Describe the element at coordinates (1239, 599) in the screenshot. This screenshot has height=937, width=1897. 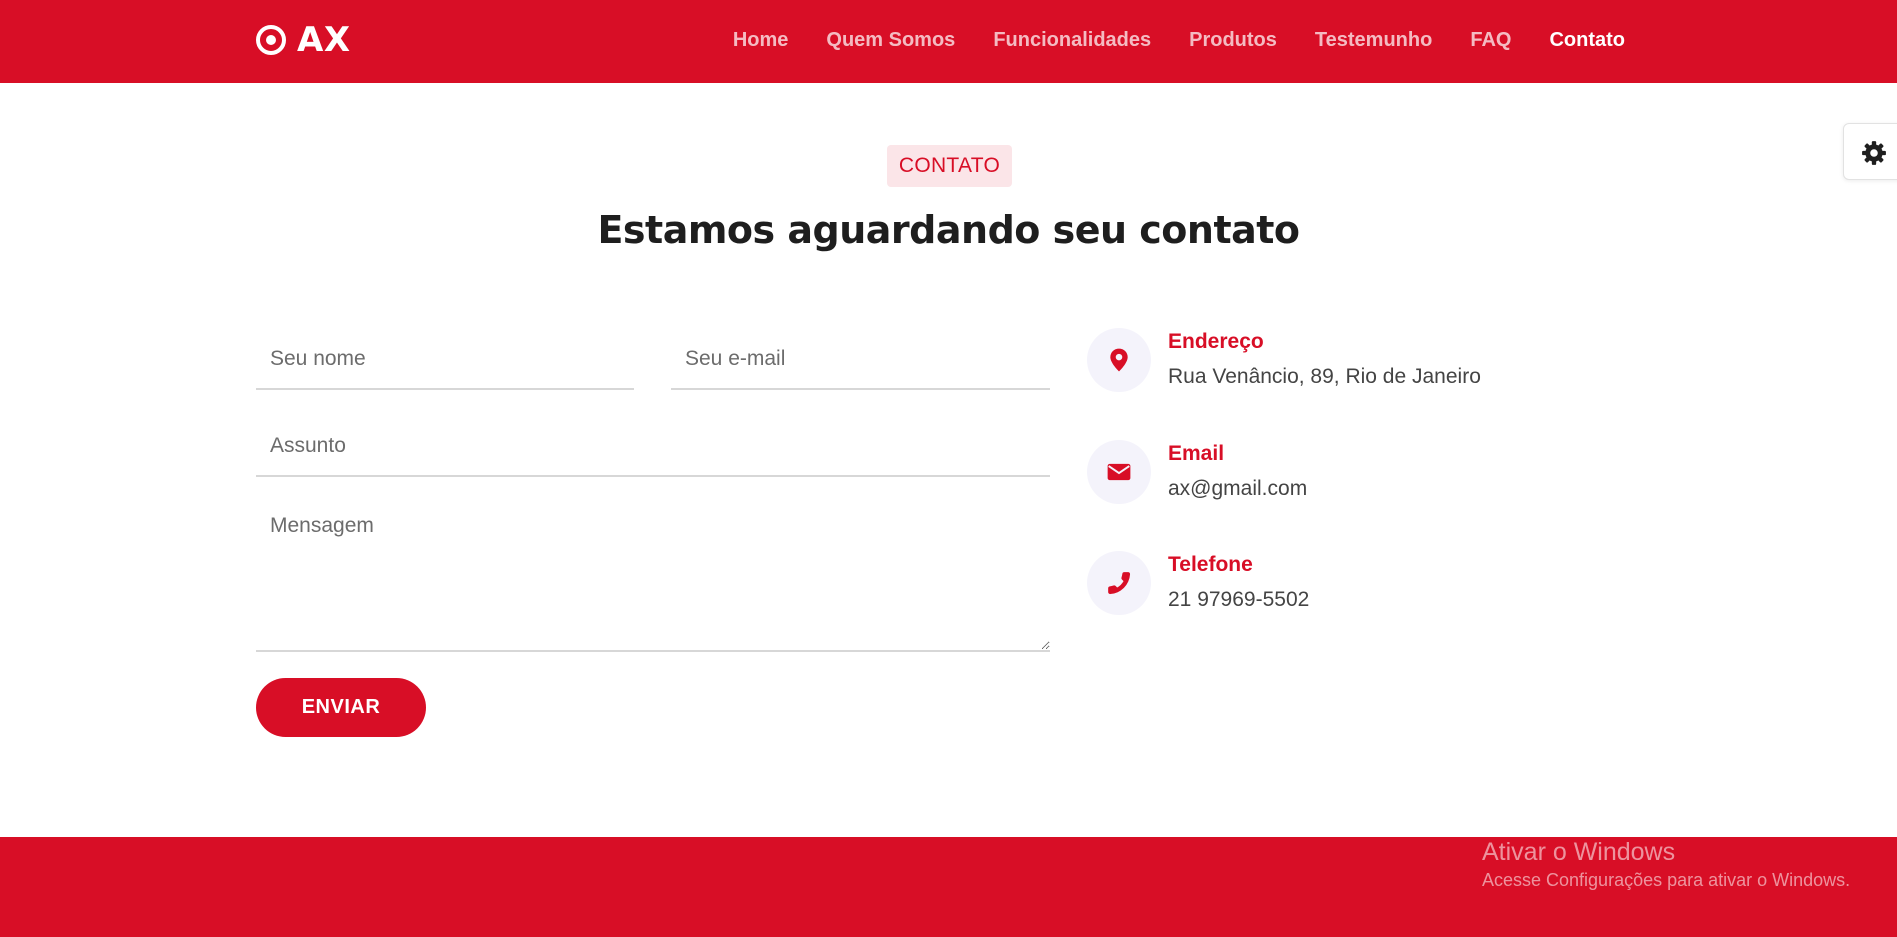
I see `phone-text: 21 97969-5502` at that location.